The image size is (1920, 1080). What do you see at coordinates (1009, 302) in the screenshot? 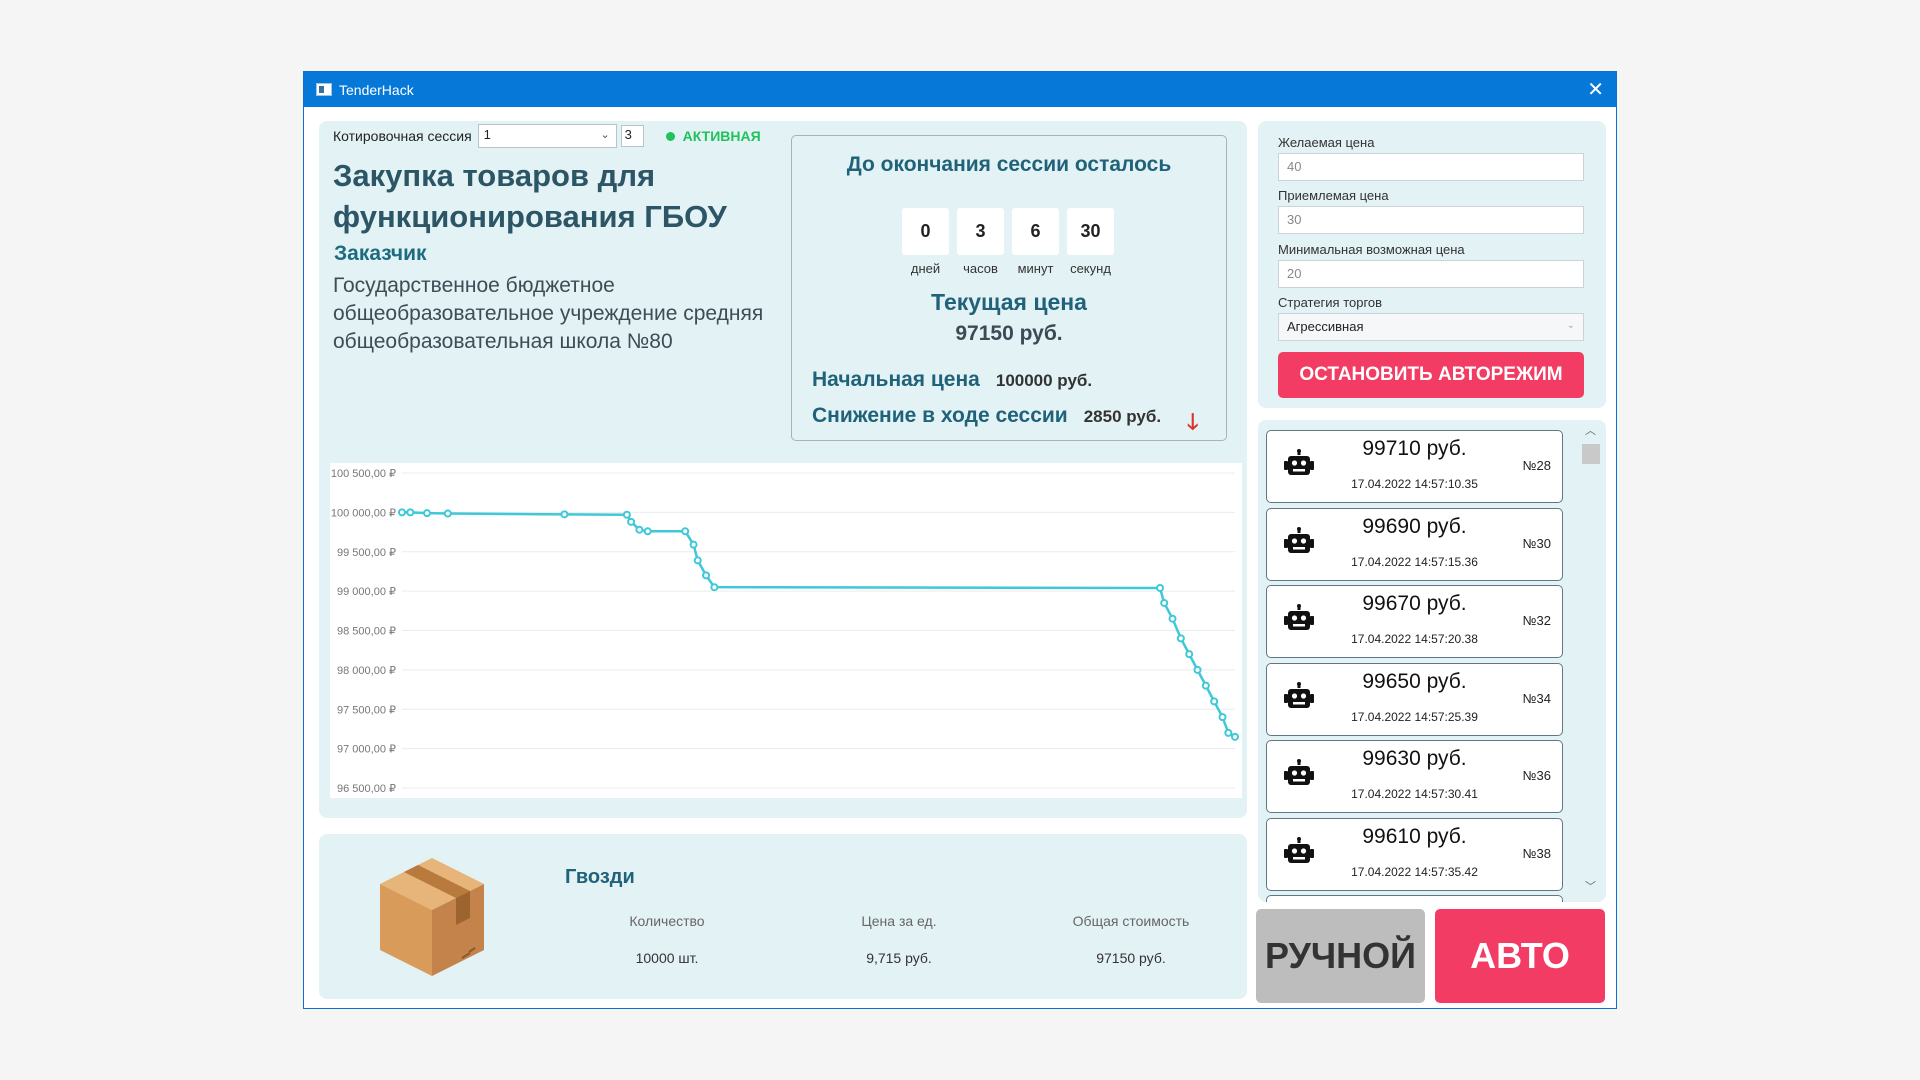
I see `current-price-label: Текущая цена` at bounding box center [1009, 302].